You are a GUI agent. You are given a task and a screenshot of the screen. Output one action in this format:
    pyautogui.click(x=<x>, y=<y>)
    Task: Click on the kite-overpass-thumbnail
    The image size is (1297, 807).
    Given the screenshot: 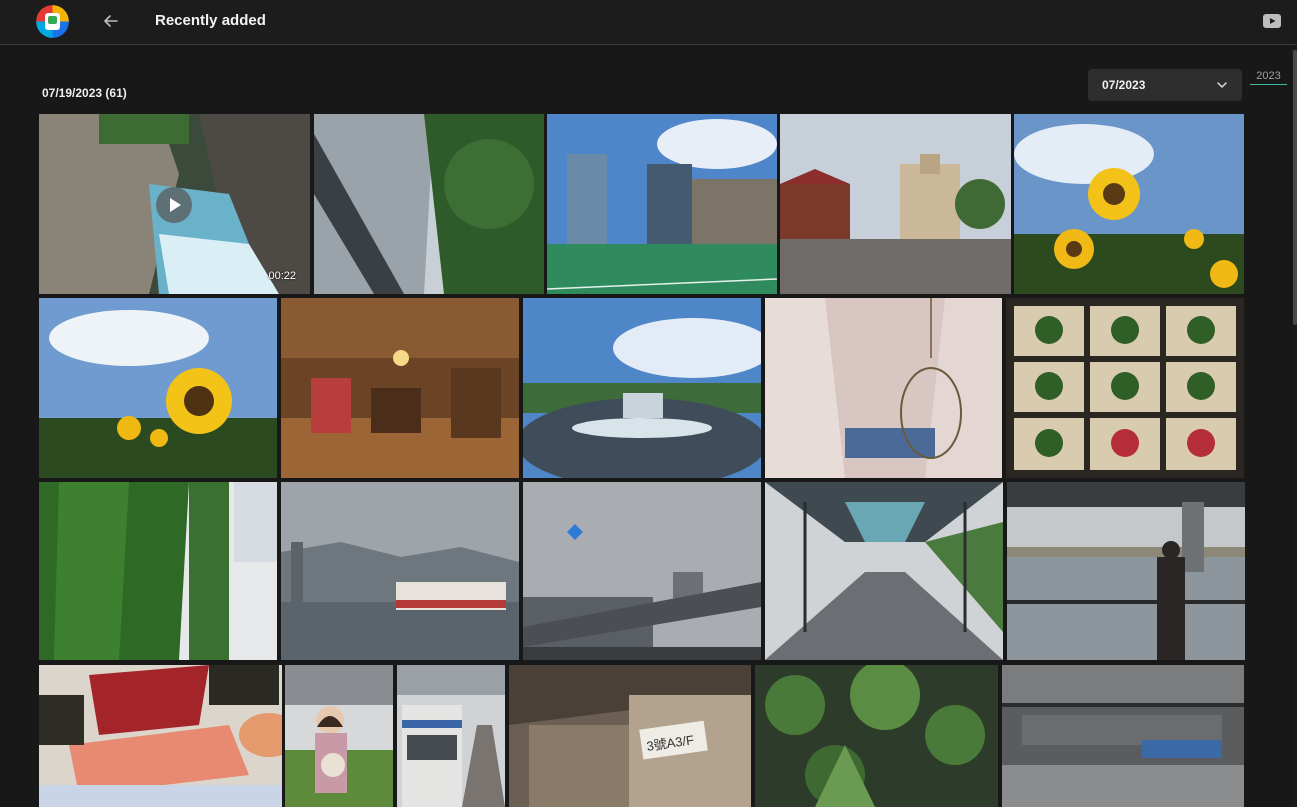 What is the action you would take?
    pyautogui.click(x=642, y=571)
    